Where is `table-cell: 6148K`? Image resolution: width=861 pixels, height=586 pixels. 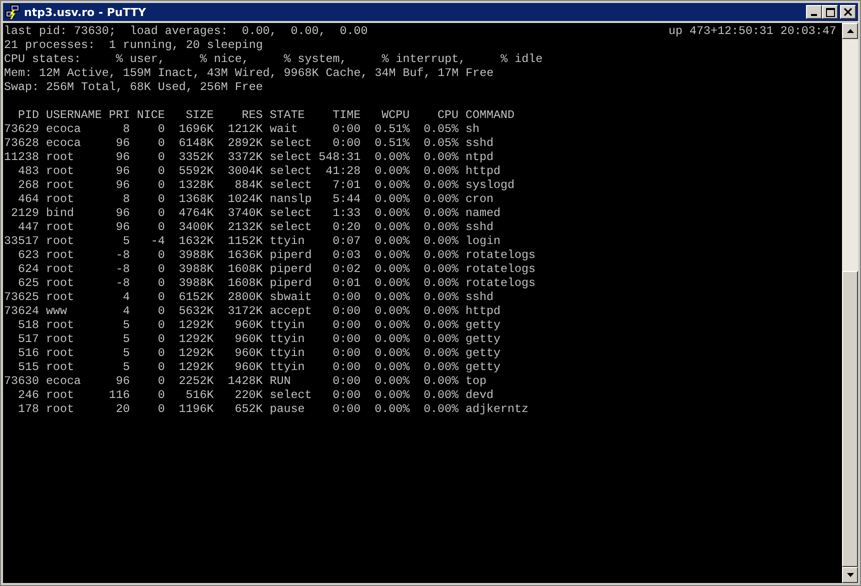
table-cell: 6148K is located at coordinates (196, 143).